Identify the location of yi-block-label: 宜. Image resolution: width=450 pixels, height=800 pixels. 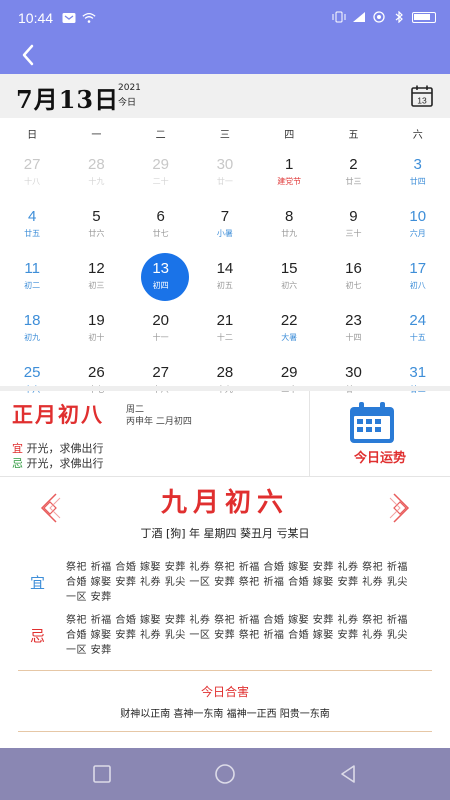
(38, 583).